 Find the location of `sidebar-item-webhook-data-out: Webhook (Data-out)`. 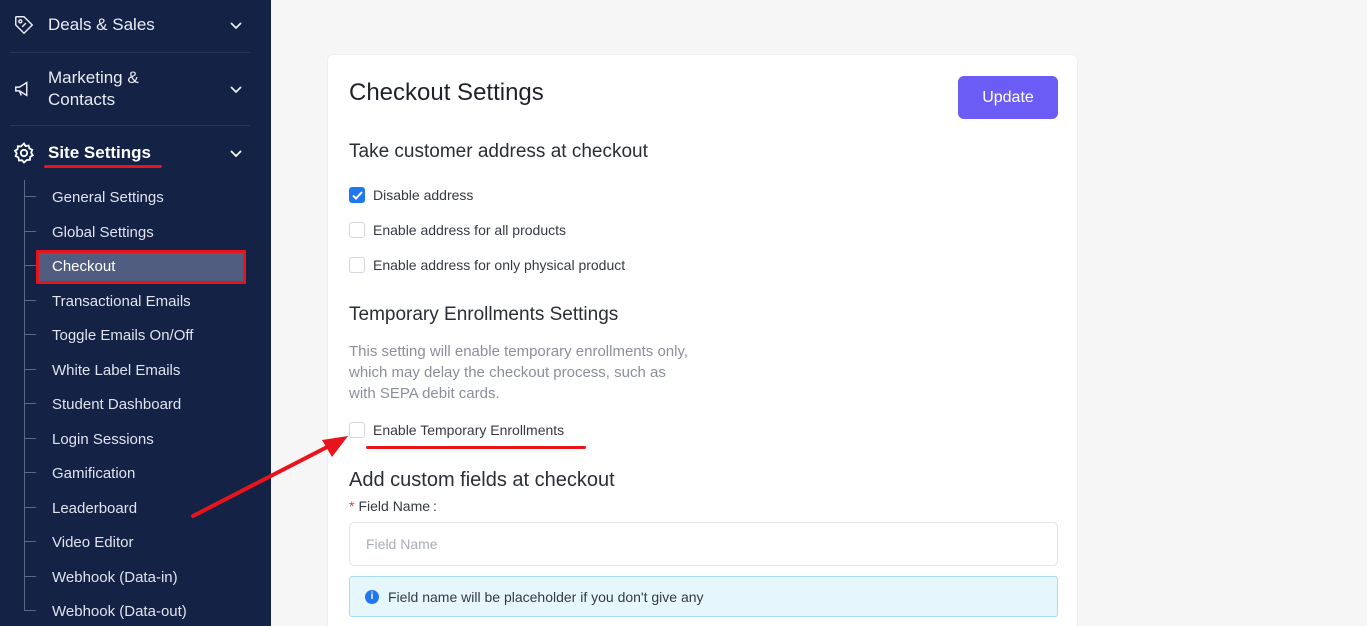

sidebar-item-webhook-data-out: Webhook (Data-out) is located at coordinates (139, 611).